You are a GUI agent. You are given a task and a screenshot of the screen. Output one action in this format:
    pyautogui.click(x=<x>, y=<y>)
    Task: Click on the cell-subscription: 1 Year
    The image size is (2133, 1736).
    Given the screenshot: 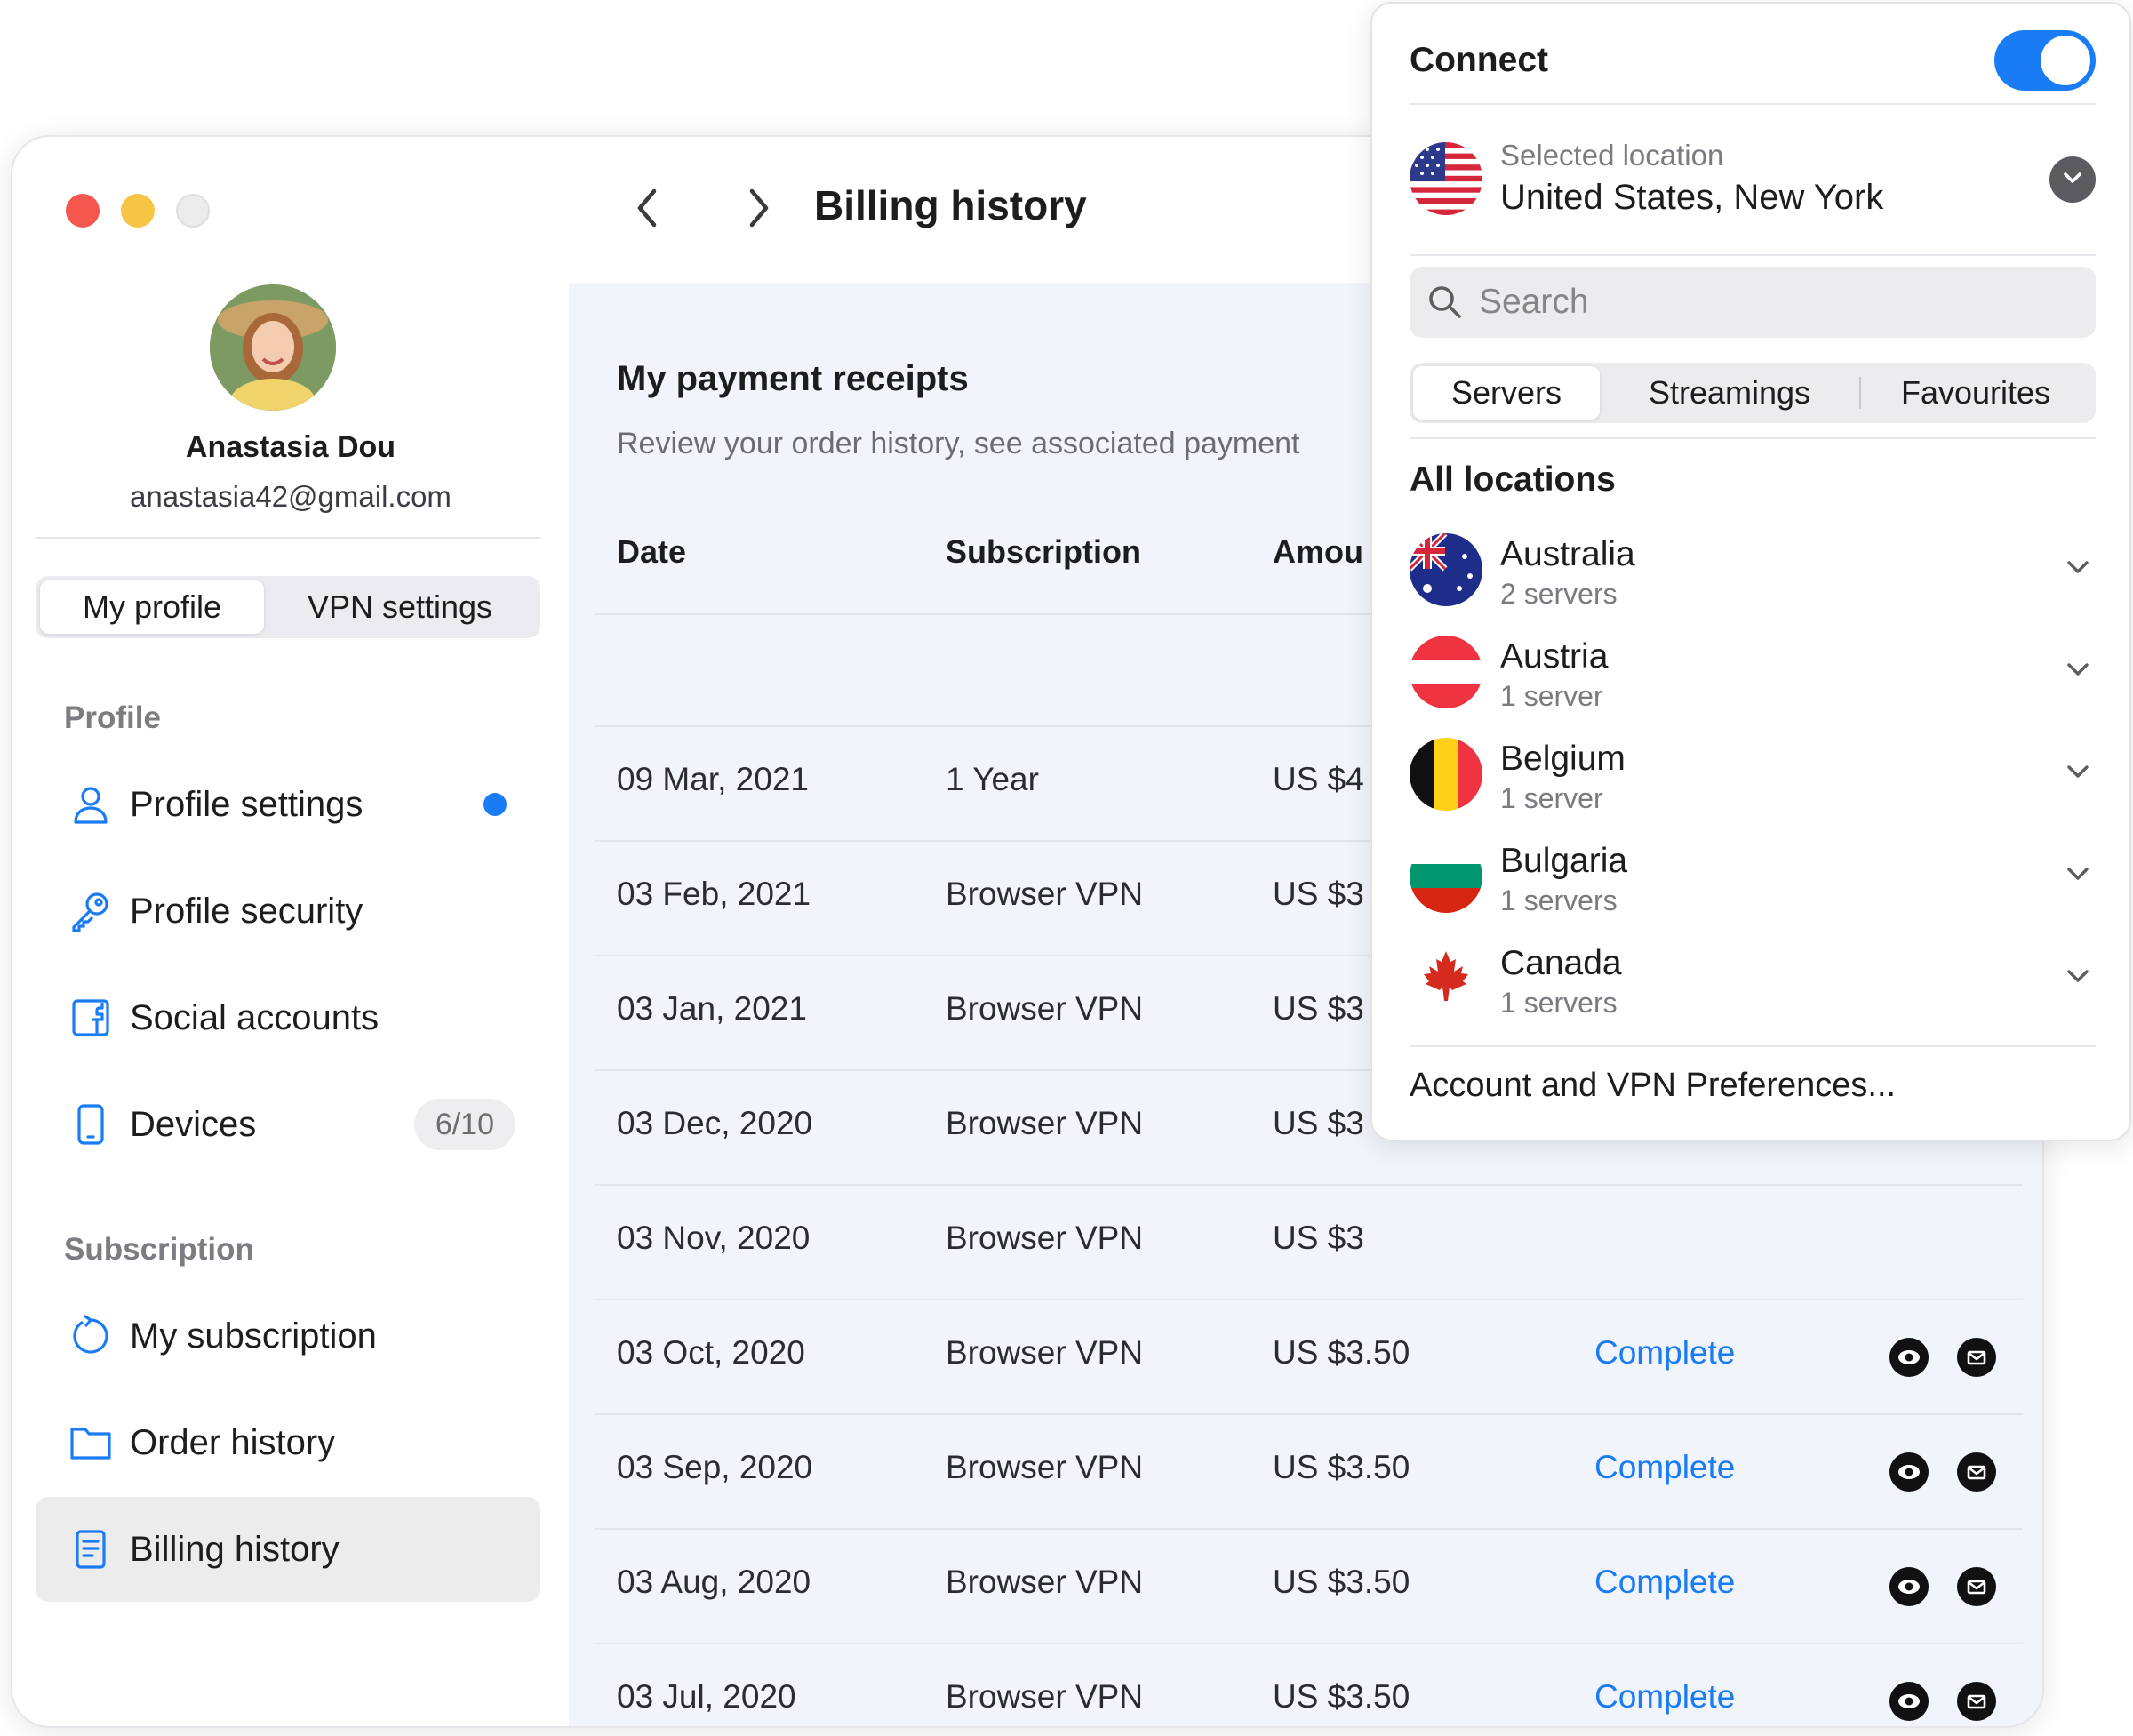 What is the action you would take?
    pyautogui.click(x=992, y=779)
    